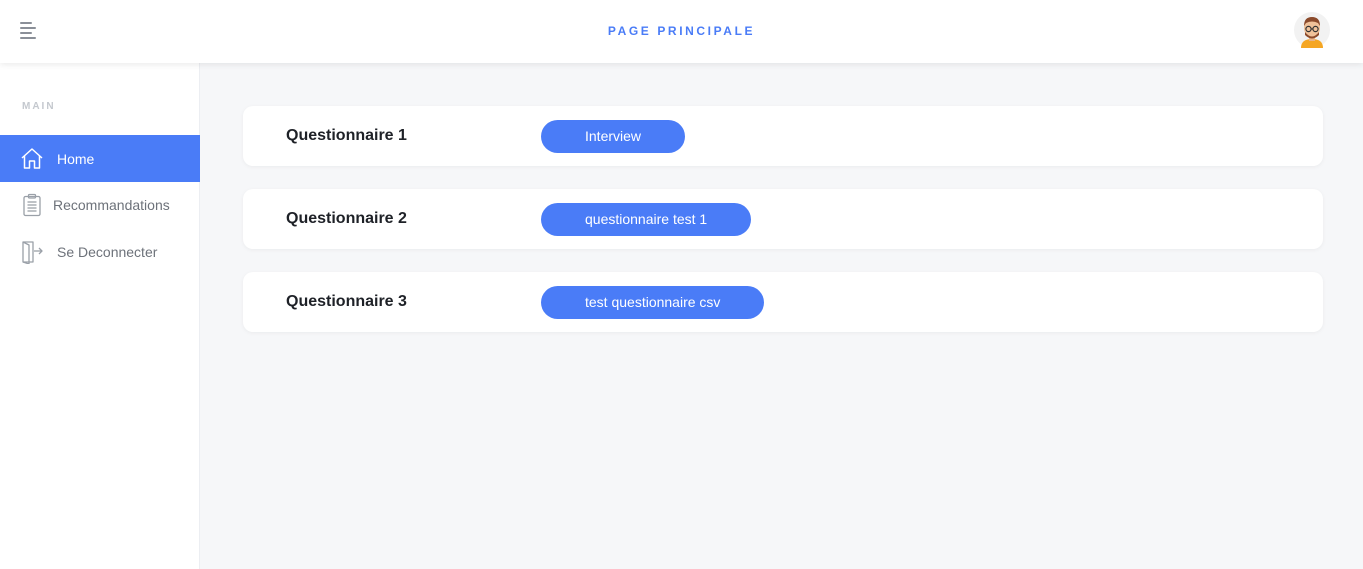 The height and width of the screenshot is (569, 1363). I want to click on sidebar-item-label: Home, so click(76, 158).